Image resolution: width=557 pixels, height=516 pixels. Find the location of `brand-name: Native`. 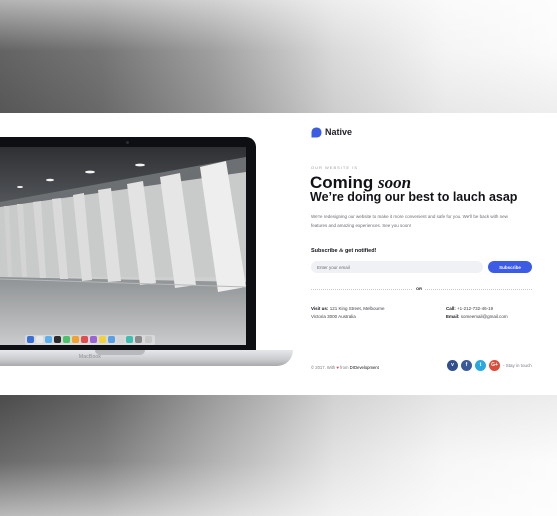

brand-name: Native is located at coordinates (339, 132).